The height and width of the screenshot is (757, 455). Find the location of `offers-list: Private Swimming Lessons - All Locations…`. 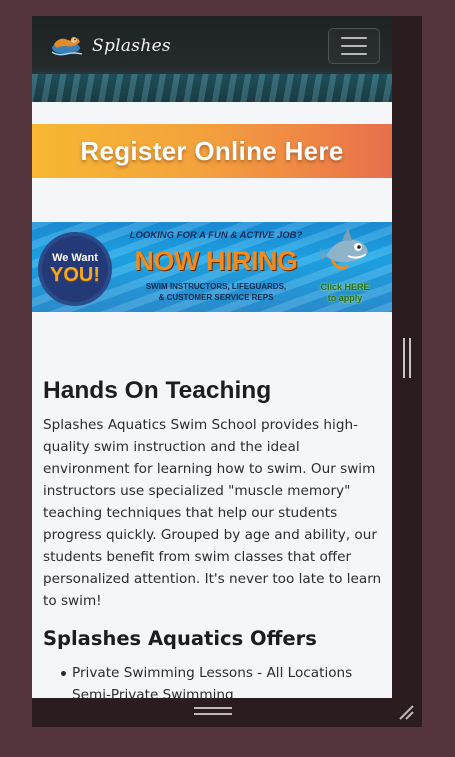

offers-list: Private Swimming Lessons - All Locations… is located at coordinates (213, 680).